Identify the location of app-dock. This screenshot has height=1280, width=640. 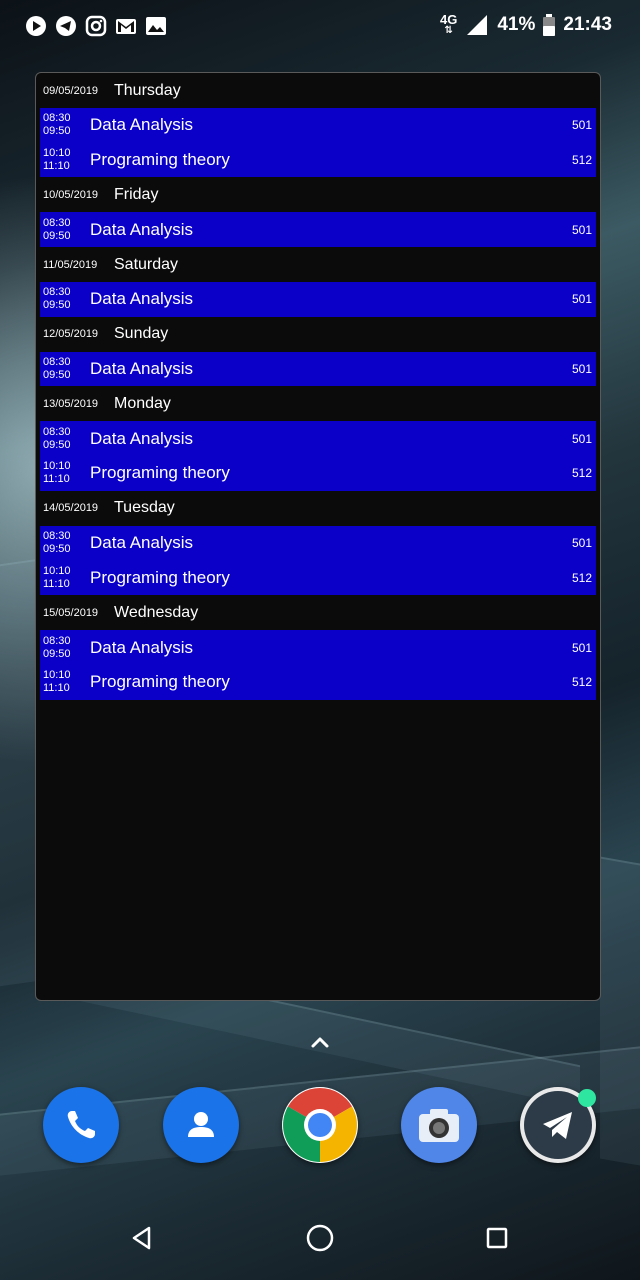
(320, 1125).